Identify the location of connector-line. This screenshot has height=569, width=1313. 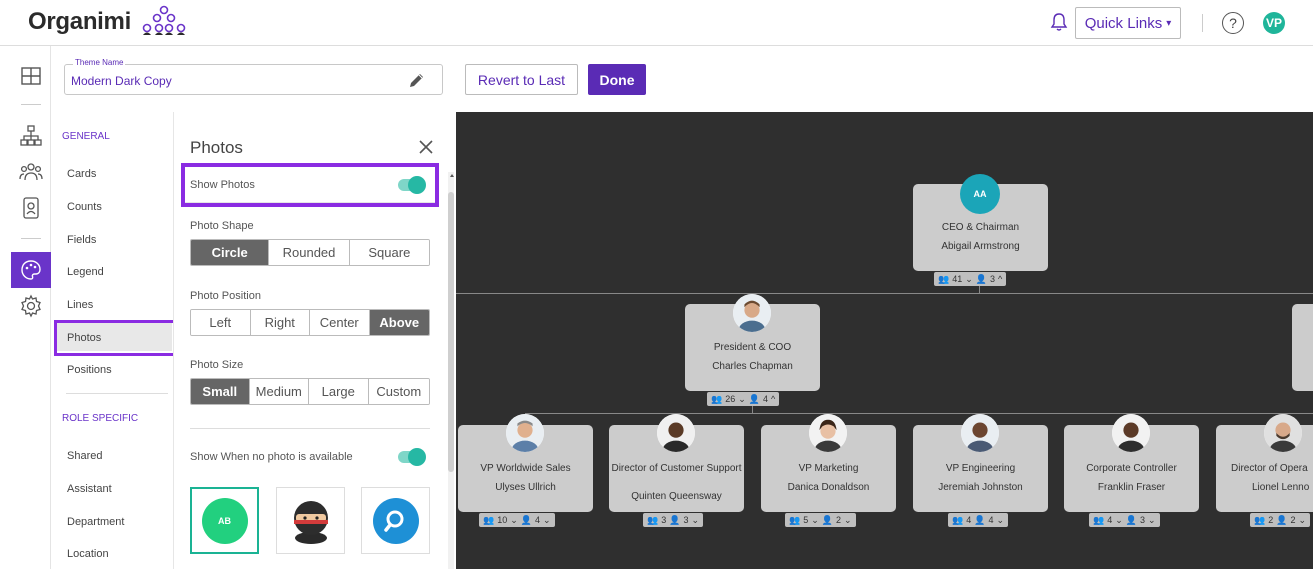
(884, 293).